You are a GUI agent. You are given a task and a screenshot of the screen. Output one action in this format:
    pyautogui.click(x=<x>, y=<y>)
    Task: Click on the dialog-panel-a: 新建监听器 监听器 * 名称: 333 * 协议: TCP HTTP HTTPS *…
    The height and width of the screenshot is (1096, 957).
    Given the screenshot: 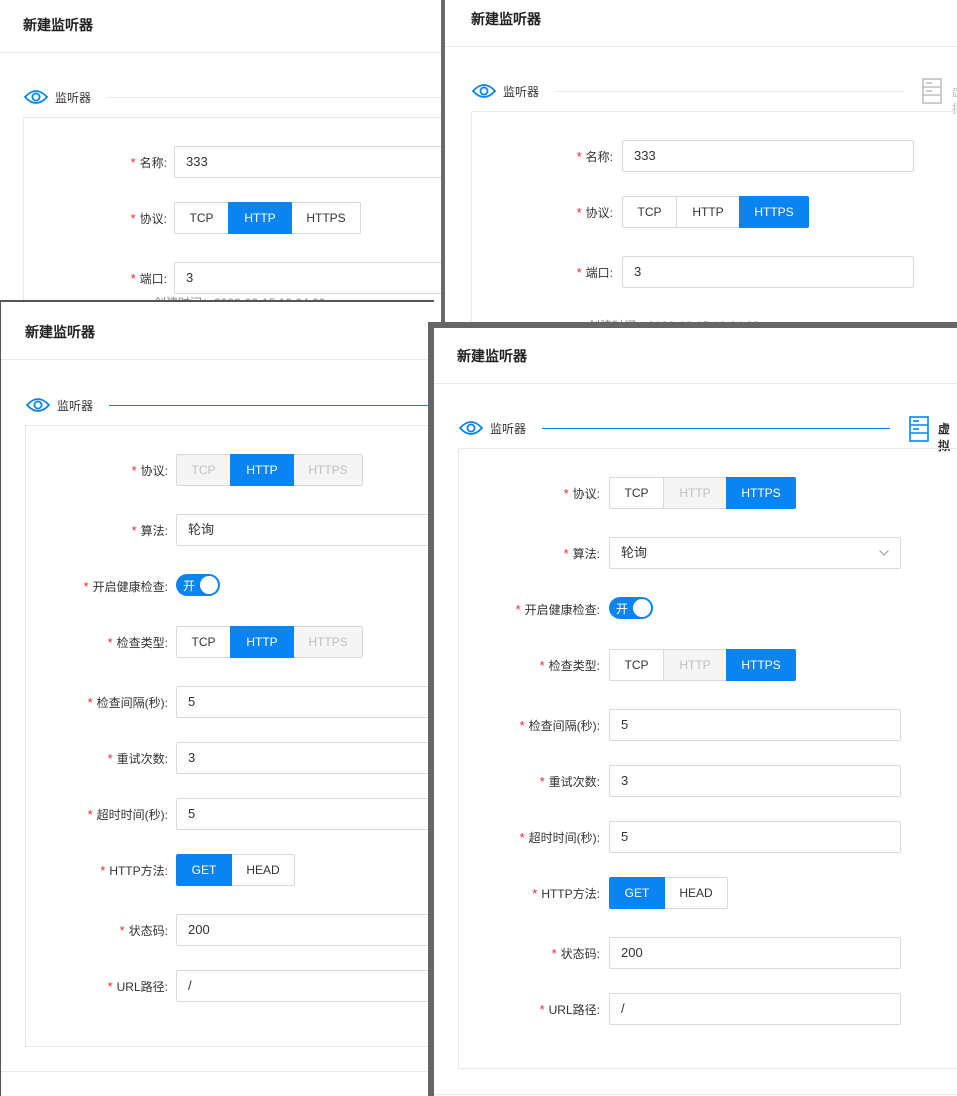 What is the action you would take?
    pyautogui.click(x=223, y=151)
    